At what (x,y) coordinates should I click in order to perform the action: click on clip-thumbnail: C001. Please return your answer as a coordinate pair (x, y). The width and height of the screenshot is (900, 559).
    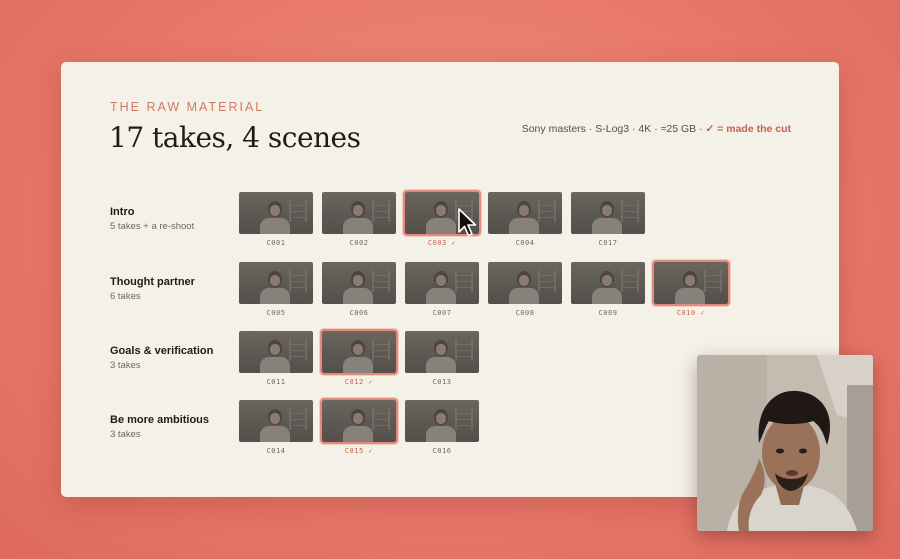
    Looking at the image, I should click on (276, 219).